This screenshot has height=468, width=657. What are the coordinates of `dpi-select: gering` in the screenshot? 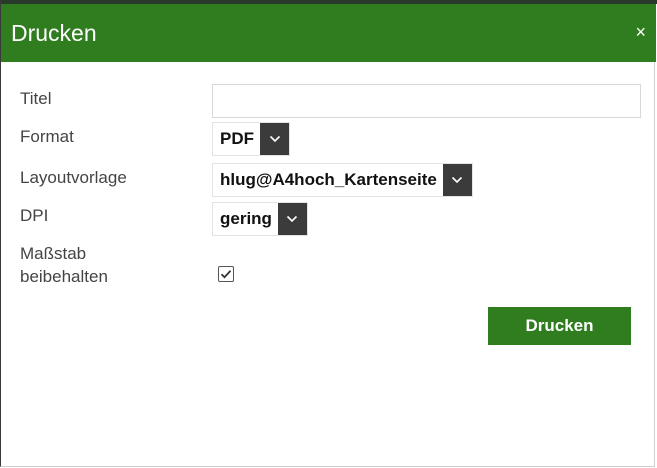 It's located at (260, 219).